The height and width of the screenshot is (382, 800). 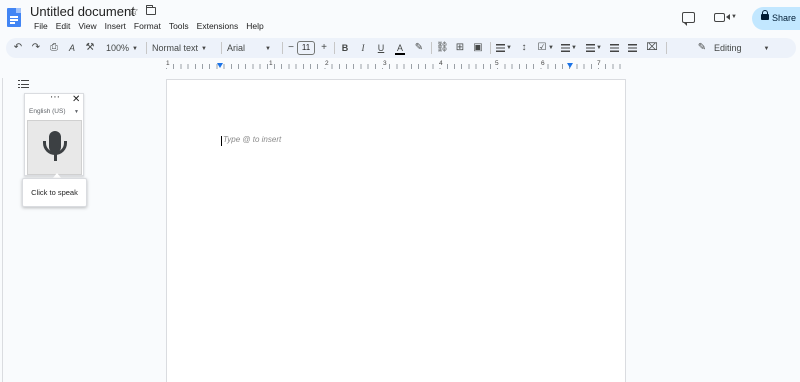 I want to click on numbered-list-icon, so click(x=590, y=48).